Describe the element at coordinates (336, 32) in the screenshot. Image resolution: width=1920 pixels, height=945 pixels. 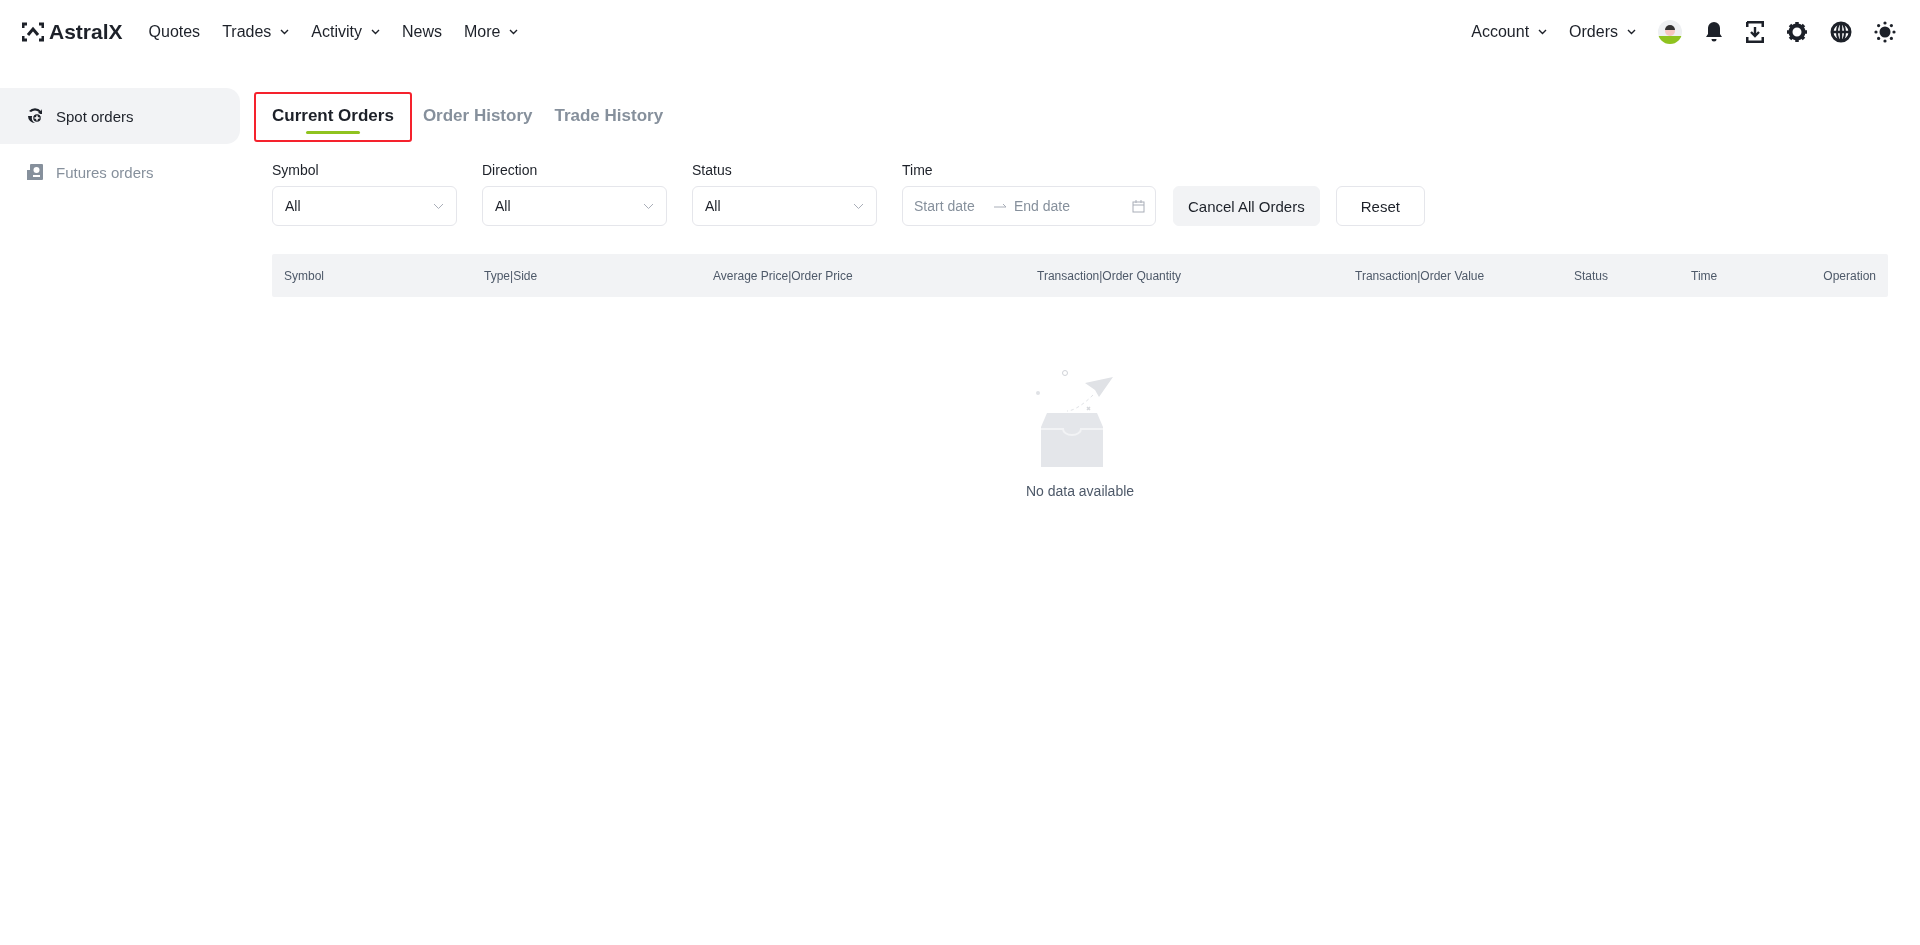
I see `nav-link: Activity` at that location.